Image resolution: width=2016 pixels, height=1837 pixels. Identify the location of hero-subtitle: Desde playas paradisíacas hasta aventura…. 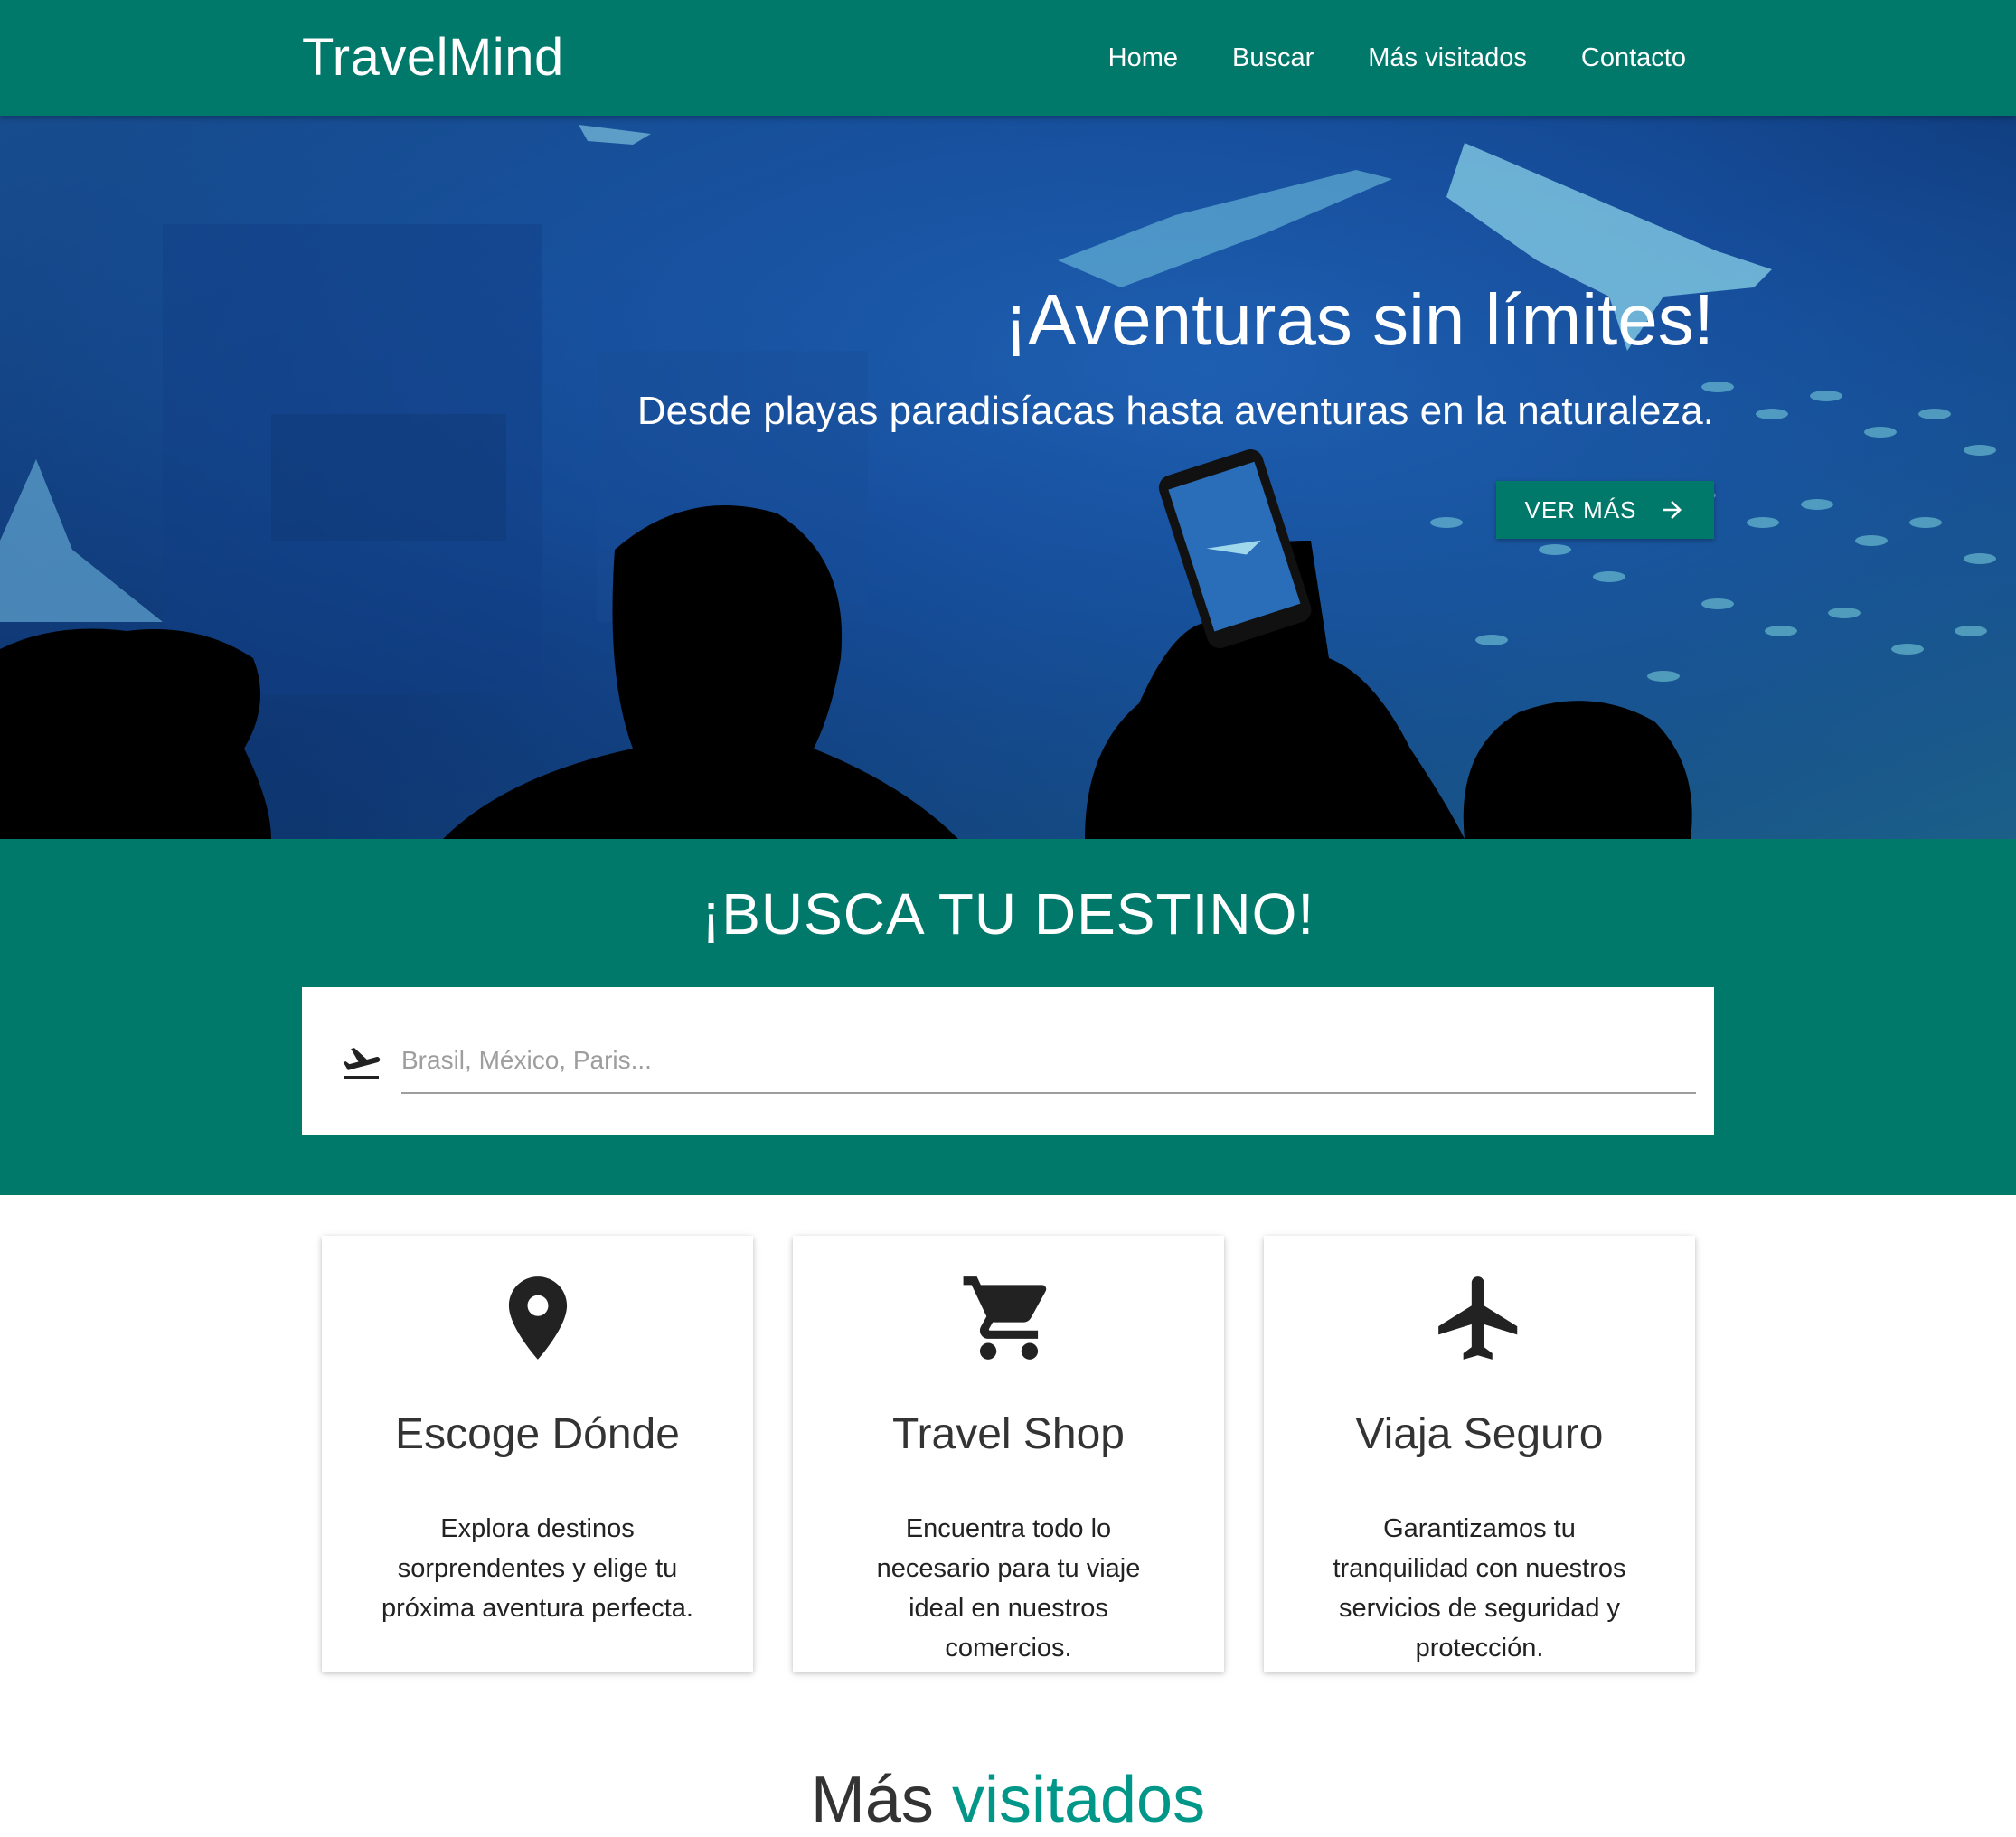
(1175, 411).